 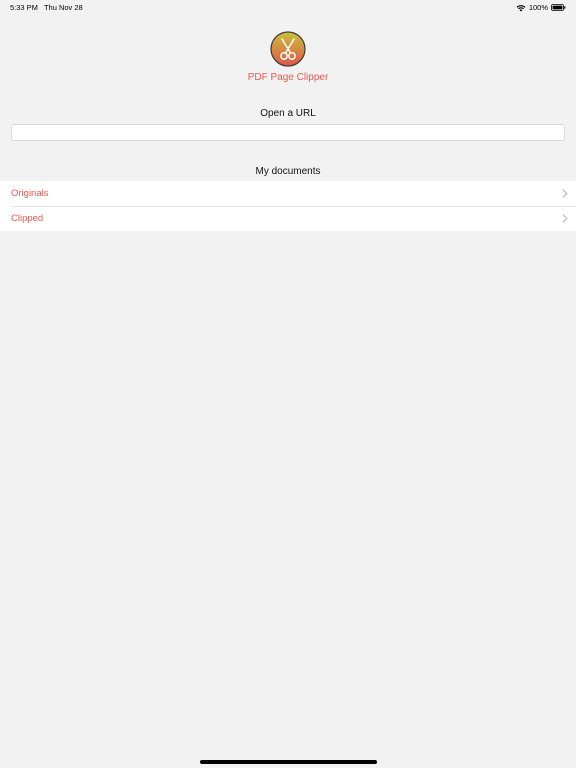 I want to click on battery-icon, so click(x=558, y=7).